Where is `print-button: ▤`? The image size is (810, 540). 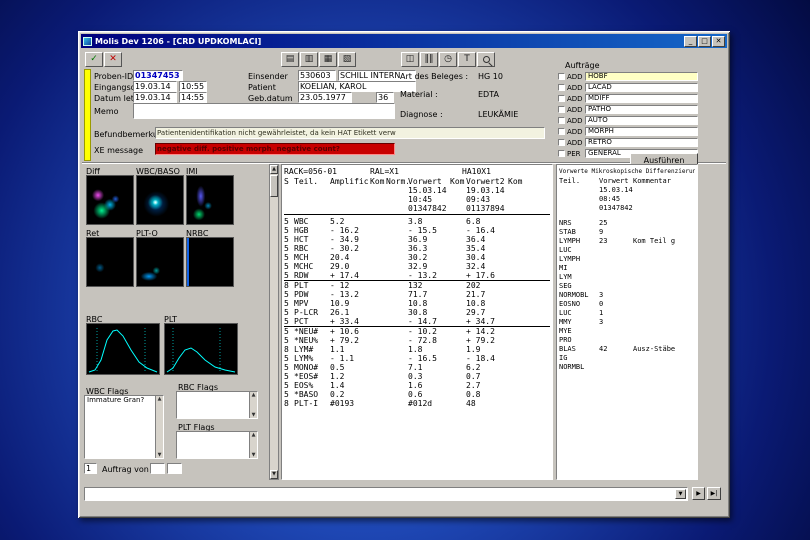
print-button: ▤ is located at coordinates (290, 59).